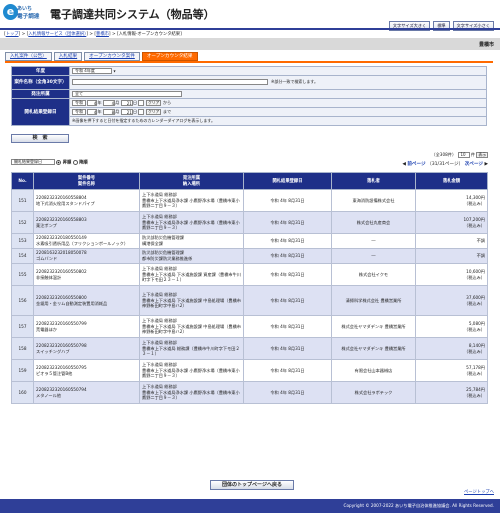 This screenshot has width=500, height=513. What do you see at coordinates (249, 181) in the screenshot?
I see `results-header-row: No. 案件番号 案件名称 発注所属 納入場所 開札結果登録日 落札者 落札金額` at bounding box center [249, 181].